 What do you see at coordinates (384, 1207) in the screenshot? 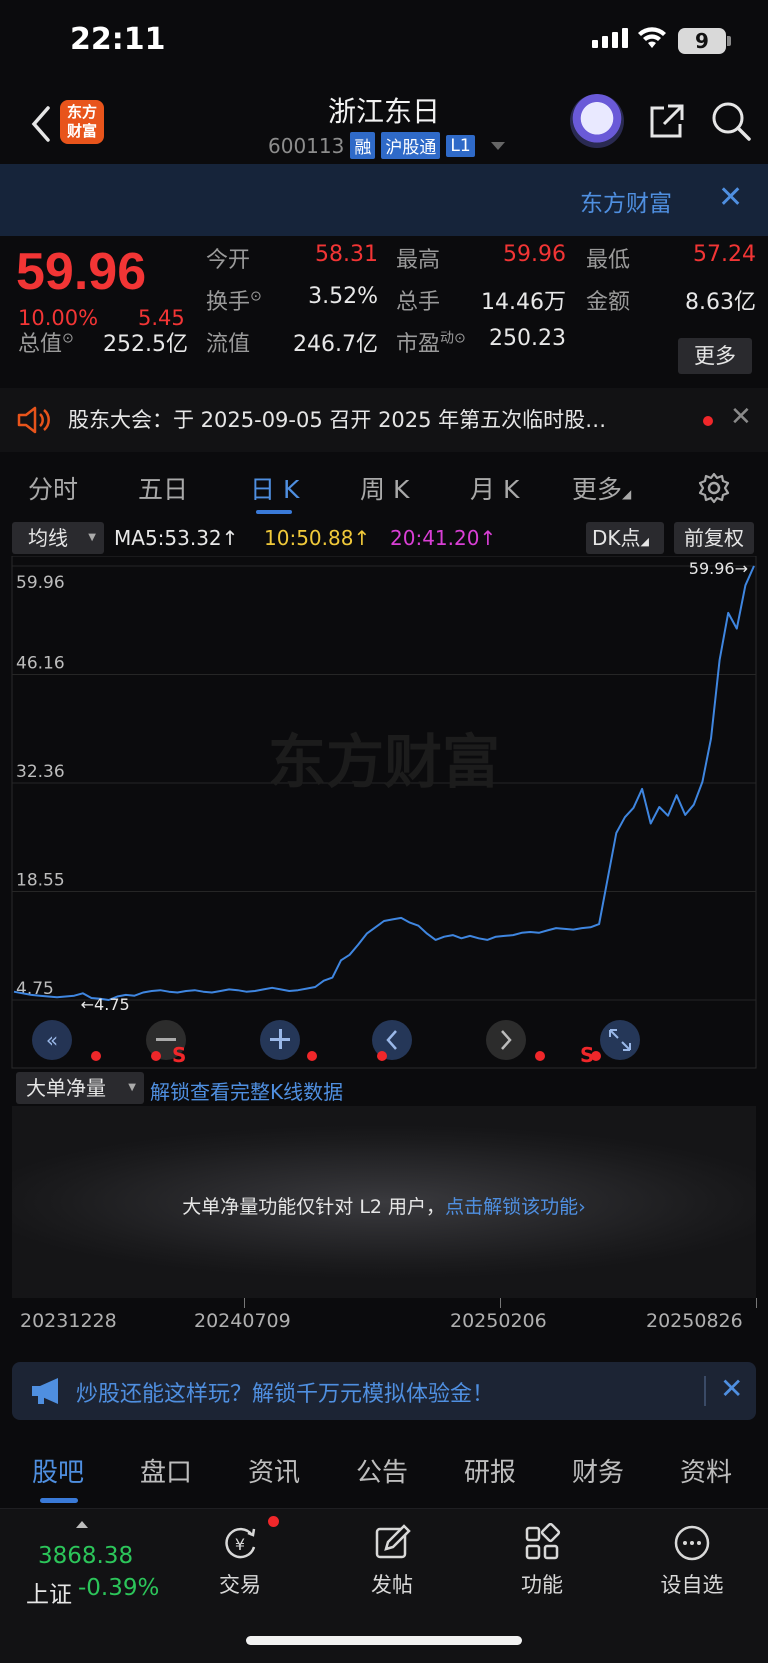
I see `l2-message: 大单净量功能仅针对 L2 用户，点击解锁该功能›` at bounding box center [384, 1207].